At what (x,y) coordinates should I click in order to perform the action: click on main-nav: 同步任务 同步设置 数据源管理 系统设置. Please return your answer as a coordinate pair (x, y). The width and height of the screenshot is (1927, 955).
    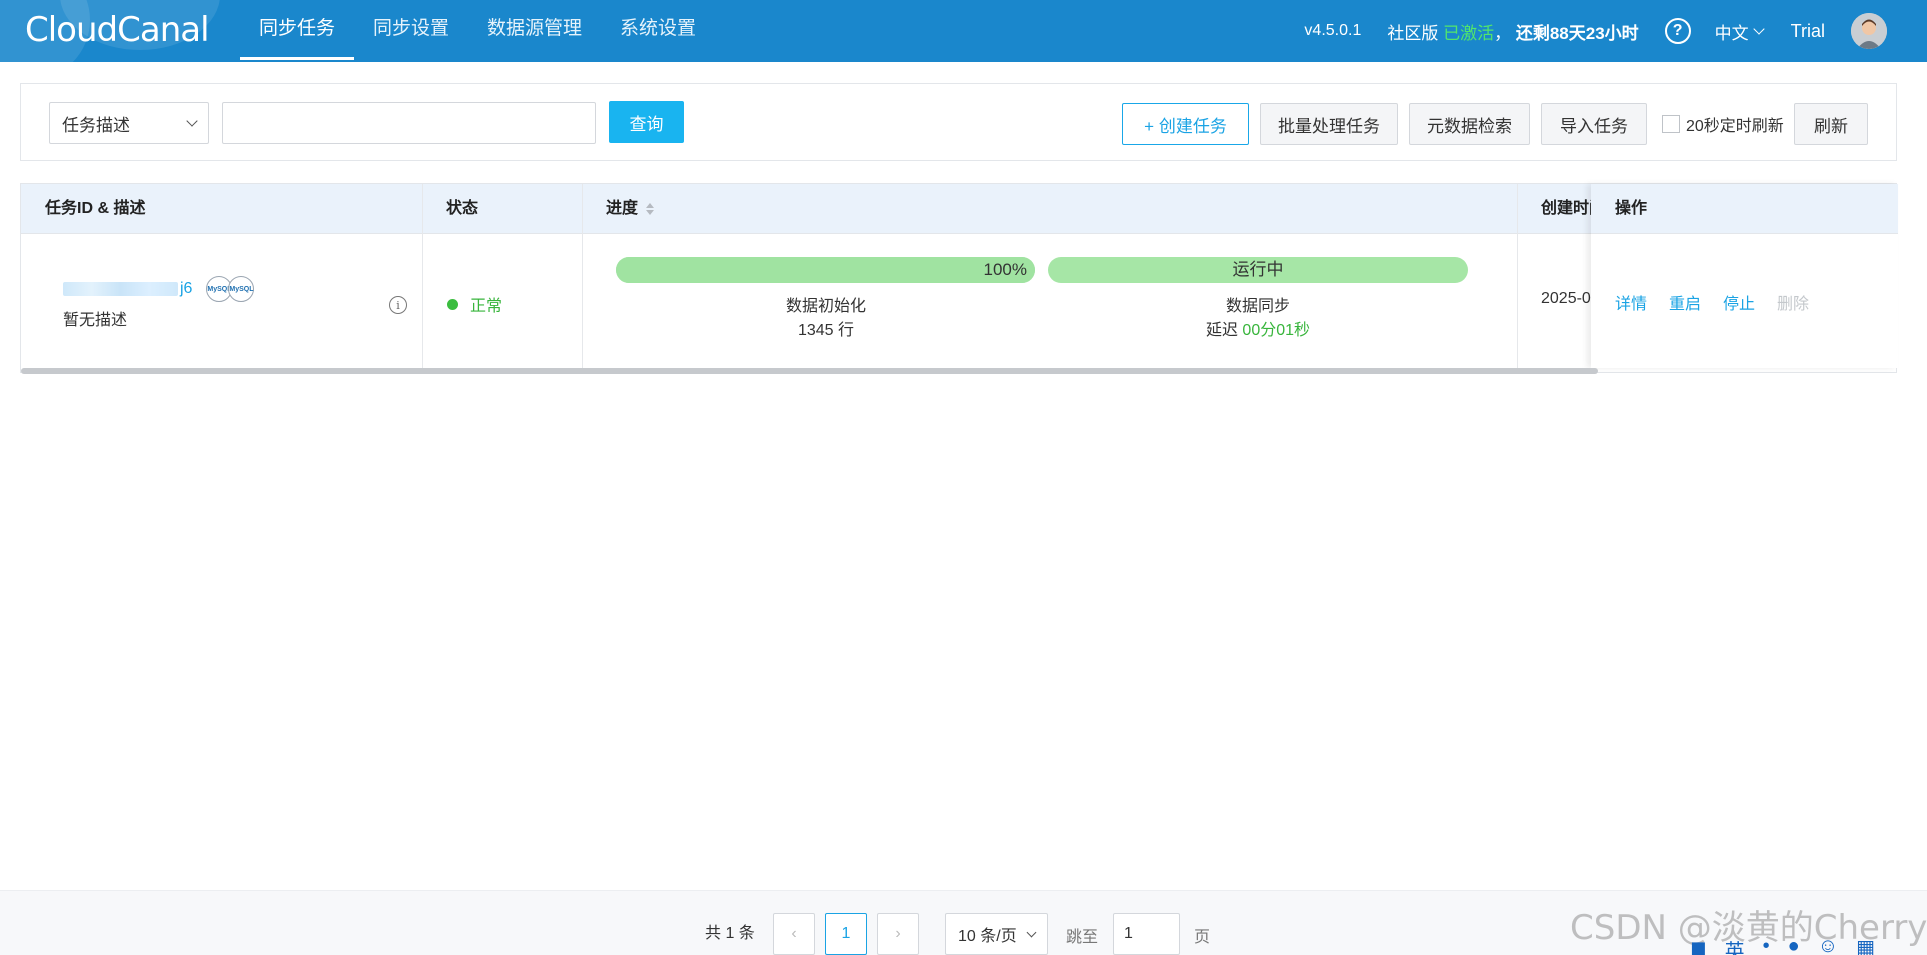
    Looking at the image, I should click on (477, 31).